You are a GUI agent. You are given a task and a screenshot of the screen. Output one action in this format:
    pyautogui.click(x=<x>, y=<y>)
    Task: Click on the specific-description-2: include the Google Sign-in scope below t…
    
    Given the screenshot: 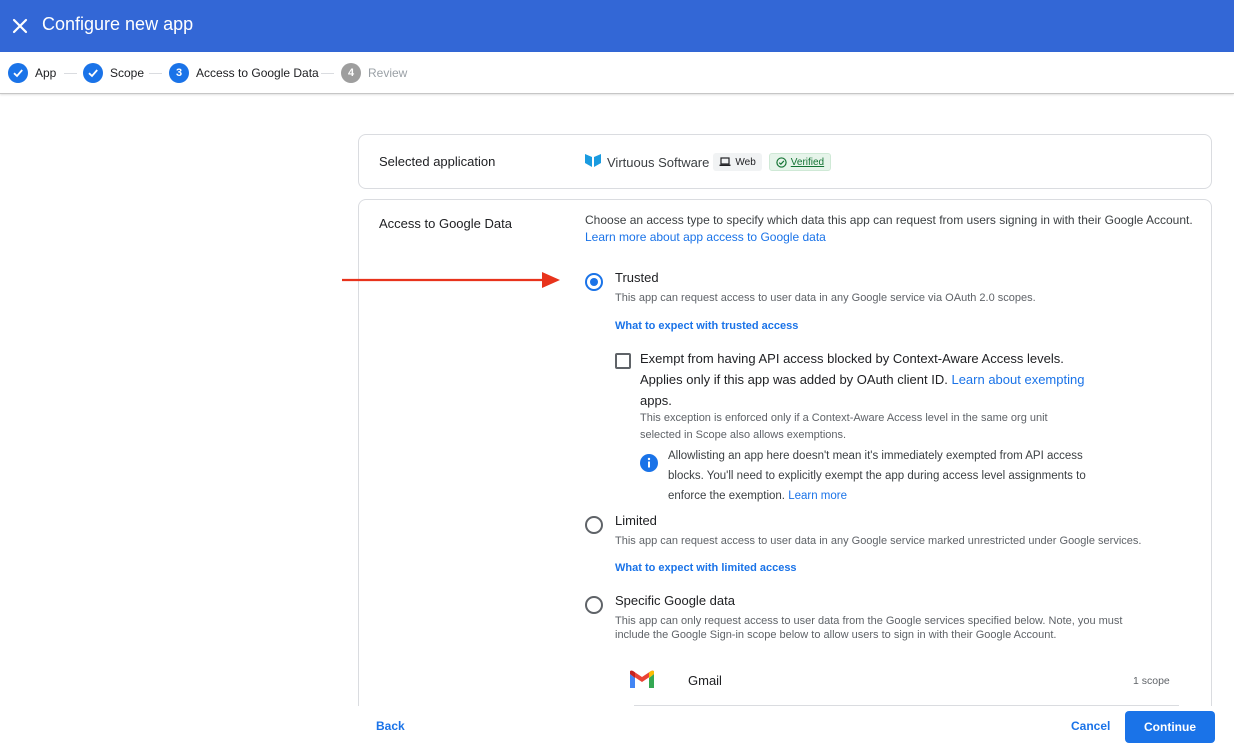 What is the action you would take?
    pyautogui.click(x=836, y=635)
    